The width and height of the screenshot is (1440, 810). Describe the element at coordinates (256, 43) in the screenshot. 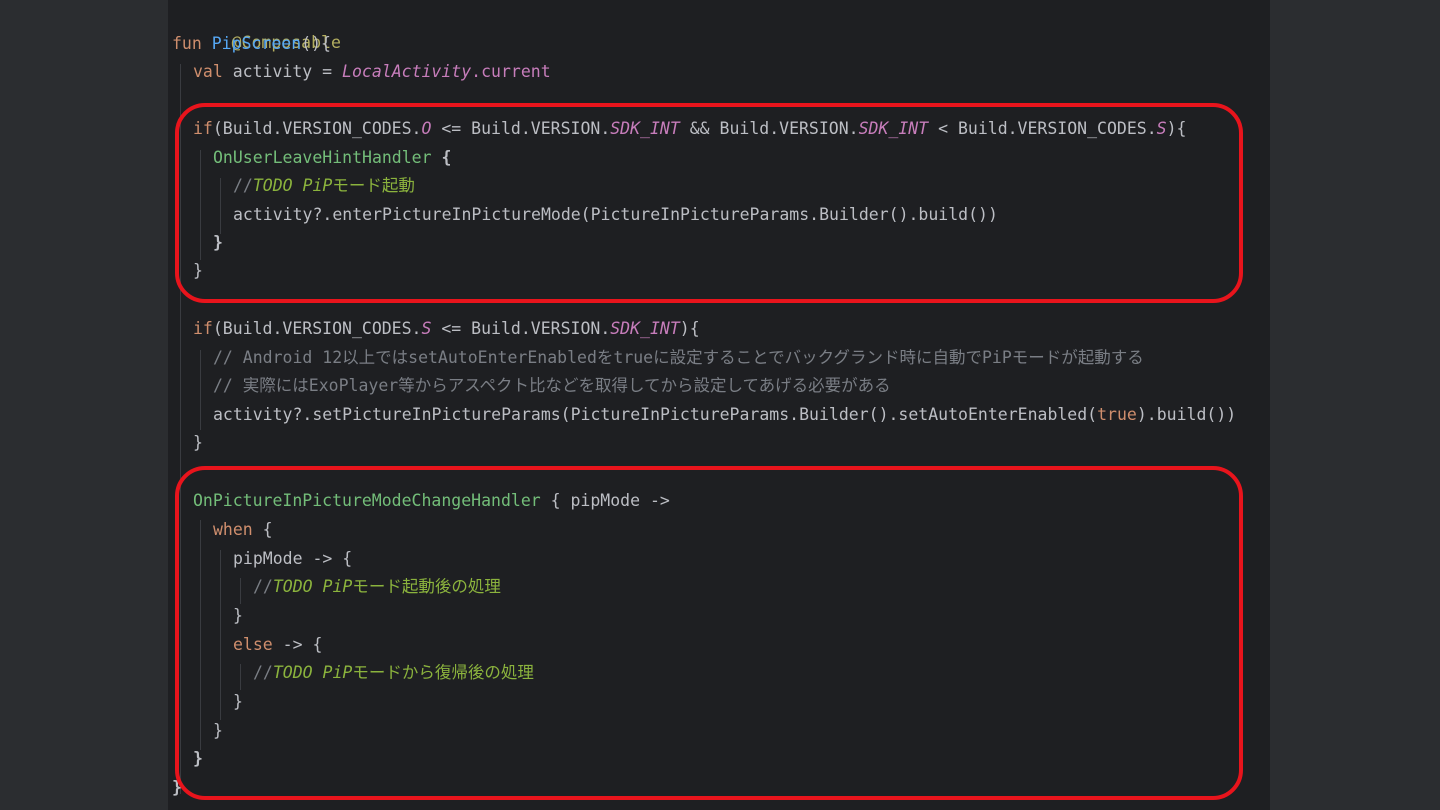

I see `function-name-token: PipScreen` at that location.